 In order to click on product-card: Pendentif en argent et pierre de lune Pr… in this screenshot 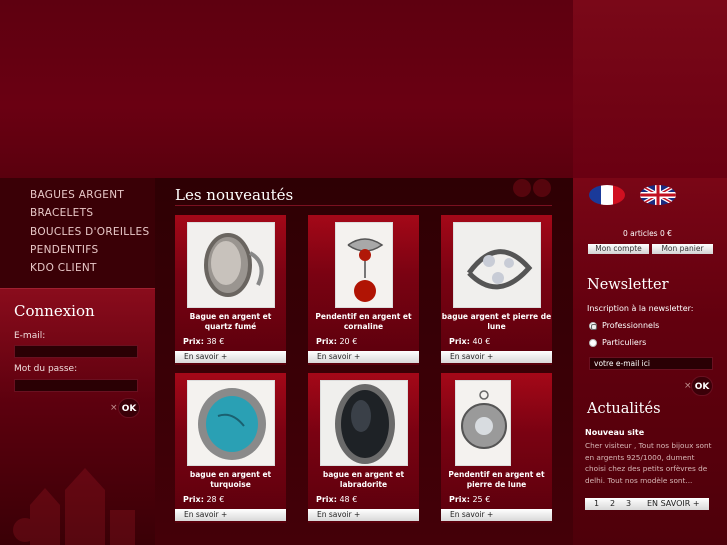, I will do `click(496, 448)`.